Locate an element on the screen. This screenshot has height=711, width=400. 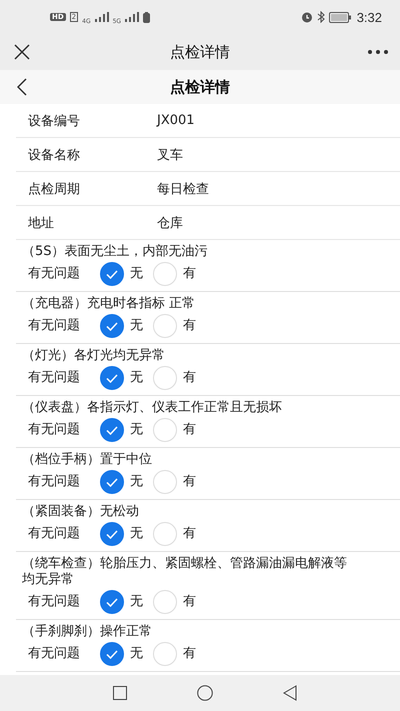
phone-icon is located at coordinates (146, 17).